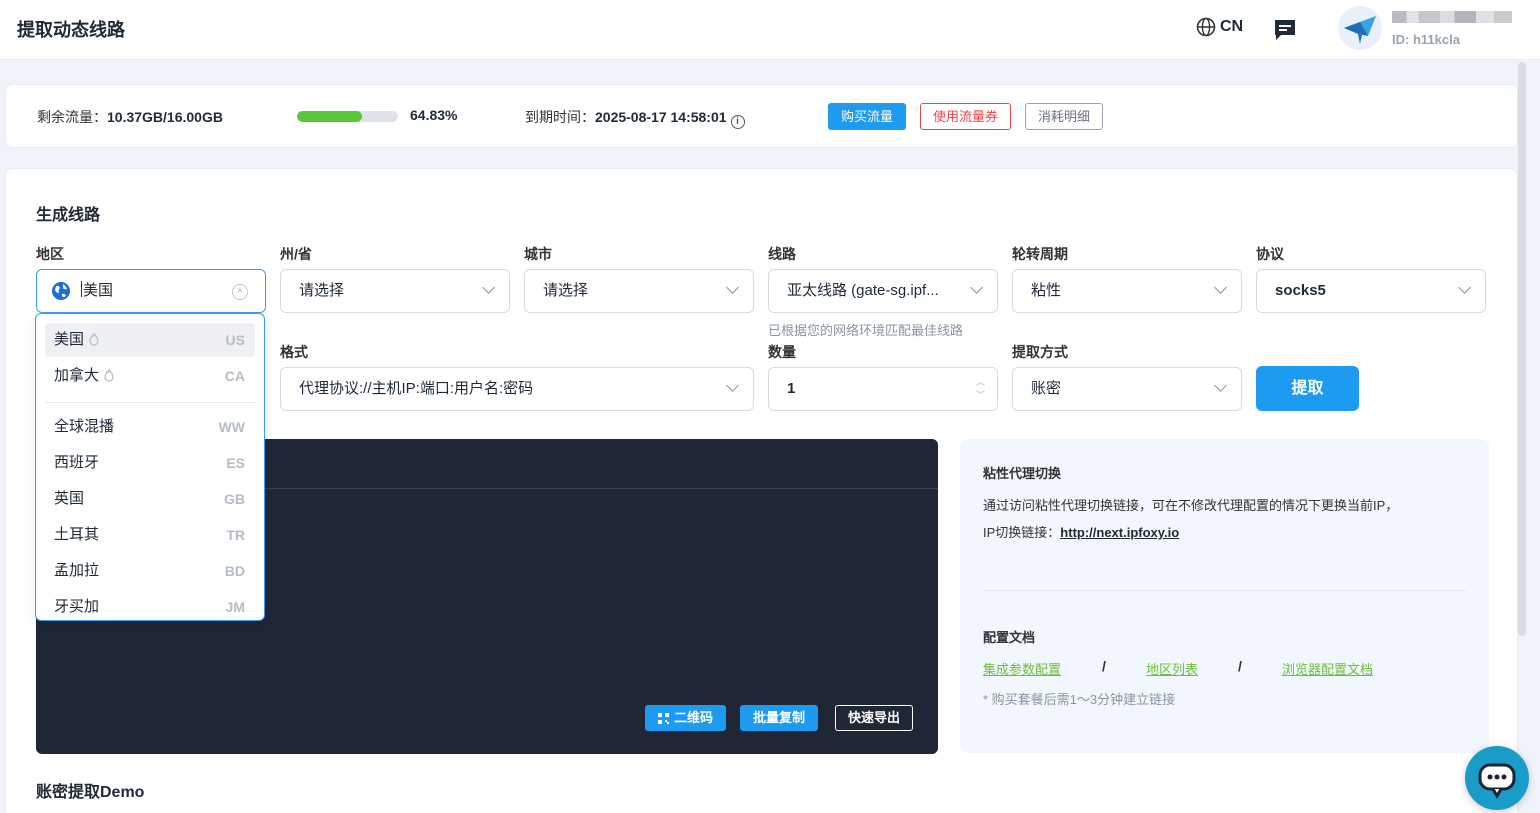 This screenshot has width=1540, height=813. I want to click on sticky-proxy-title: 粘性代理切换, so click(1022, 473).